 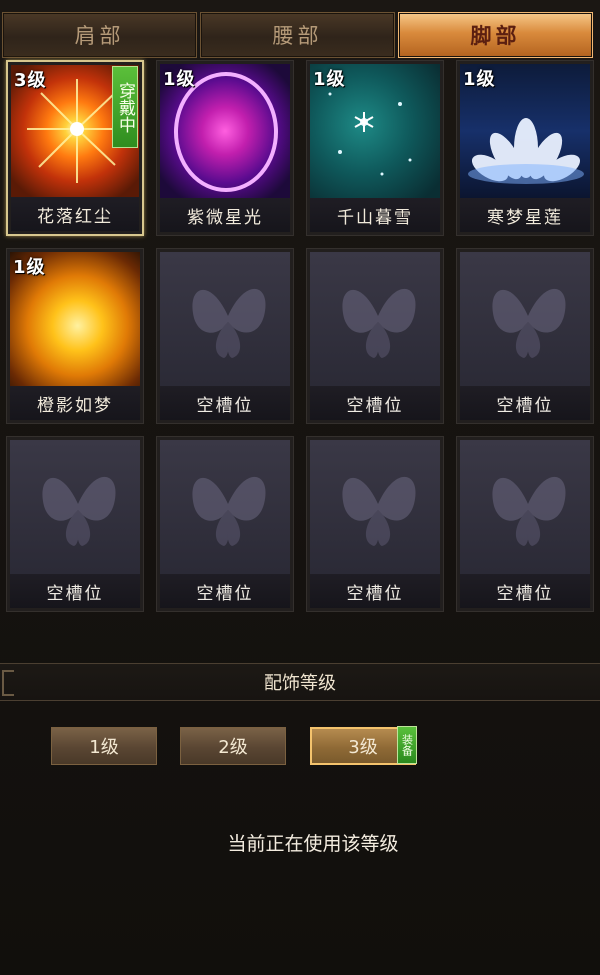 What do you see at coordinates (75, 336) in the screenshot?
I see `accessory-slot-5: 1级 橙影如梦` at bounding box center [75, 336].